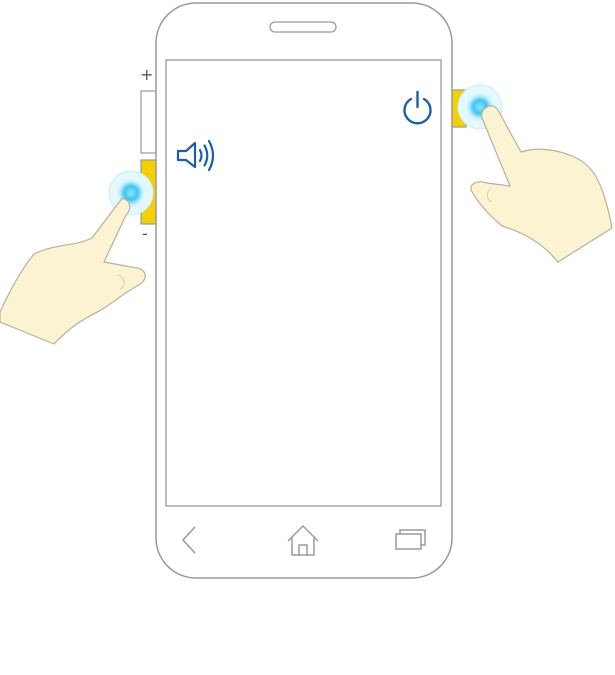  What do you see at coordinates (541, 184) in the screenshot?
I see `right-hand` at bounding box center [541, 184].